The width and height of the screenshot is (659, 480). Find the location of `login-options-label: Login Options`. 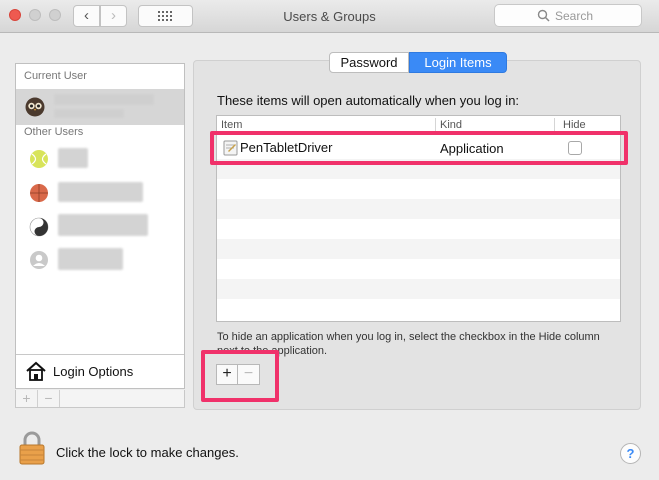

login-options-label: Login Options is located at coordinates (93, 371).